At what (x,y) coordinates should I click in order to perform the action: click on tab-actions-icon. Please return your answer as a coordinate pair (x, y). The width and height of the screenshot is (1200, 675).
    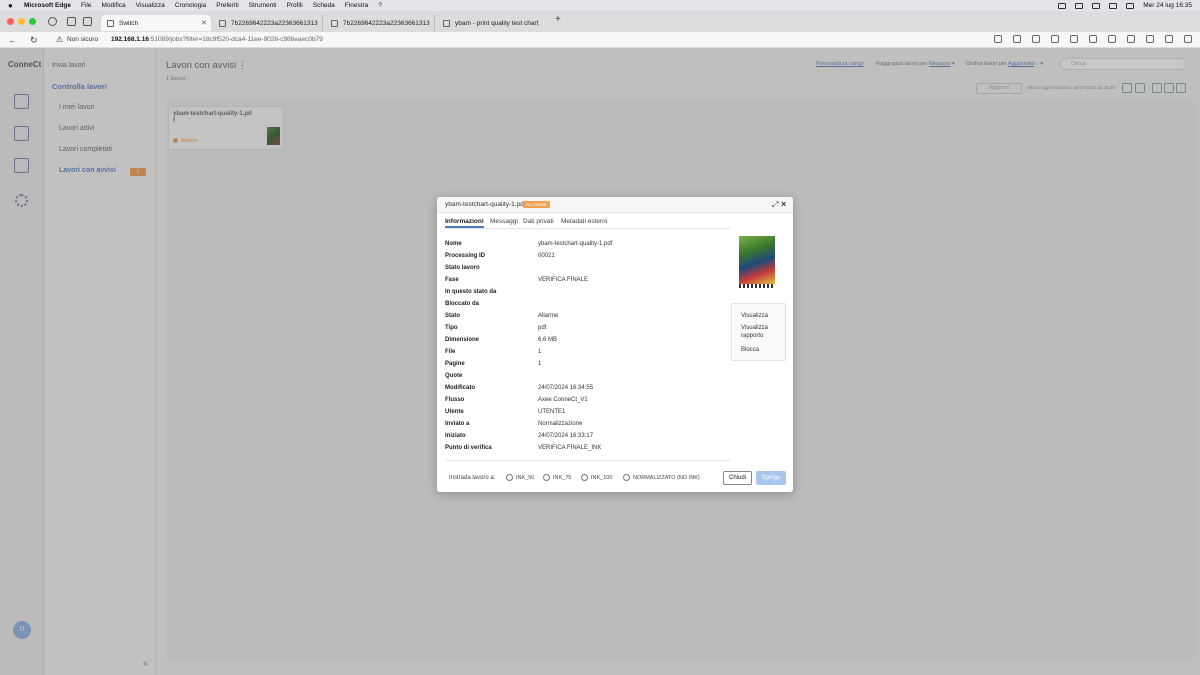
    Looking at the image, I should click on (87, 21).